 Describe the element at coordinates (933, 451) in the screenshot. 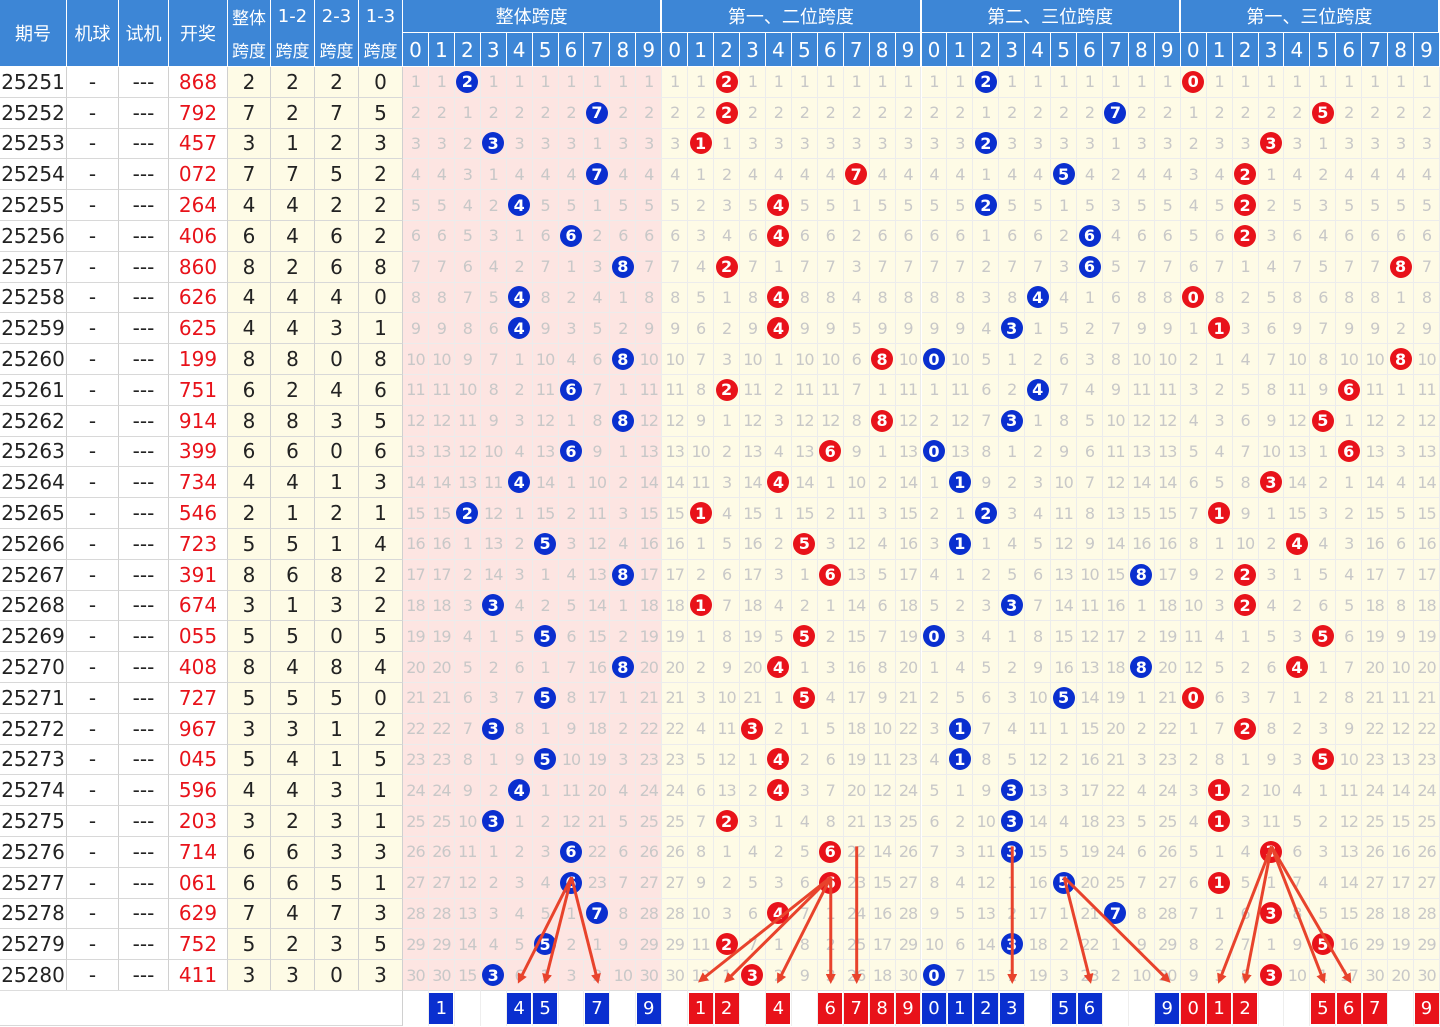

I see `span-ball: 0` at that location.